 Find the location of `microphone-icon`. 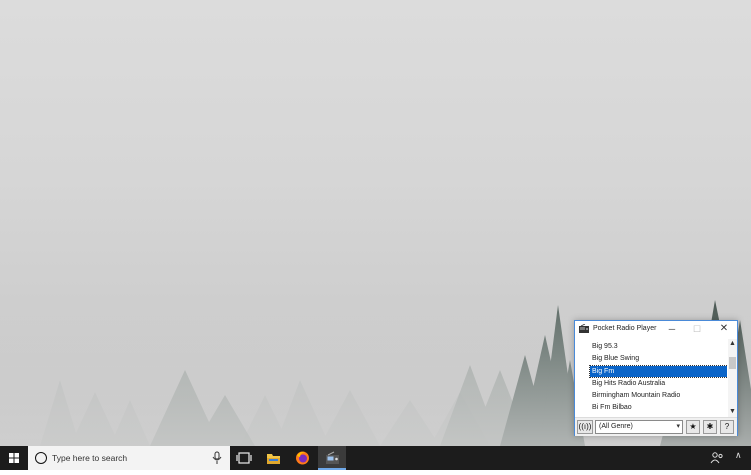

microphone-icon is located at coordinates (217, 458).